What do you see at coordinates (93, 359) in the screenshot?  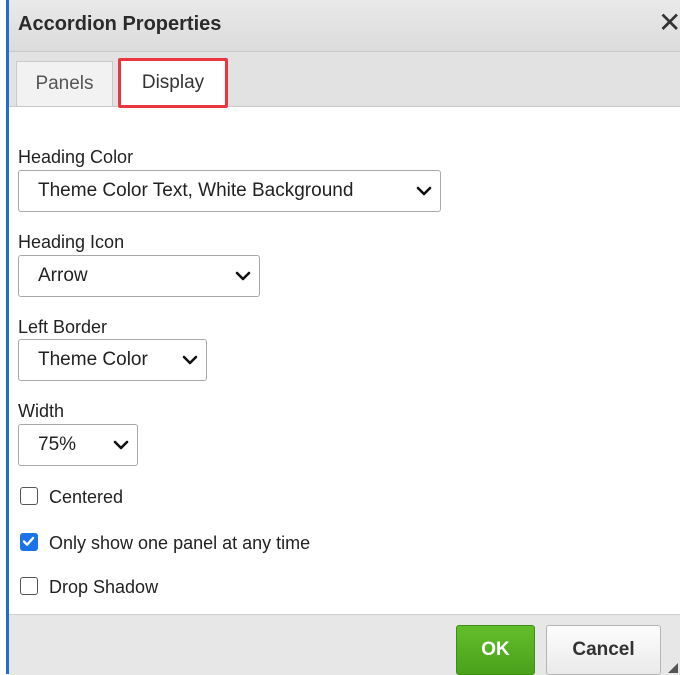 I see `left-border-value: Theme Color` at bounding box center [93, 359].